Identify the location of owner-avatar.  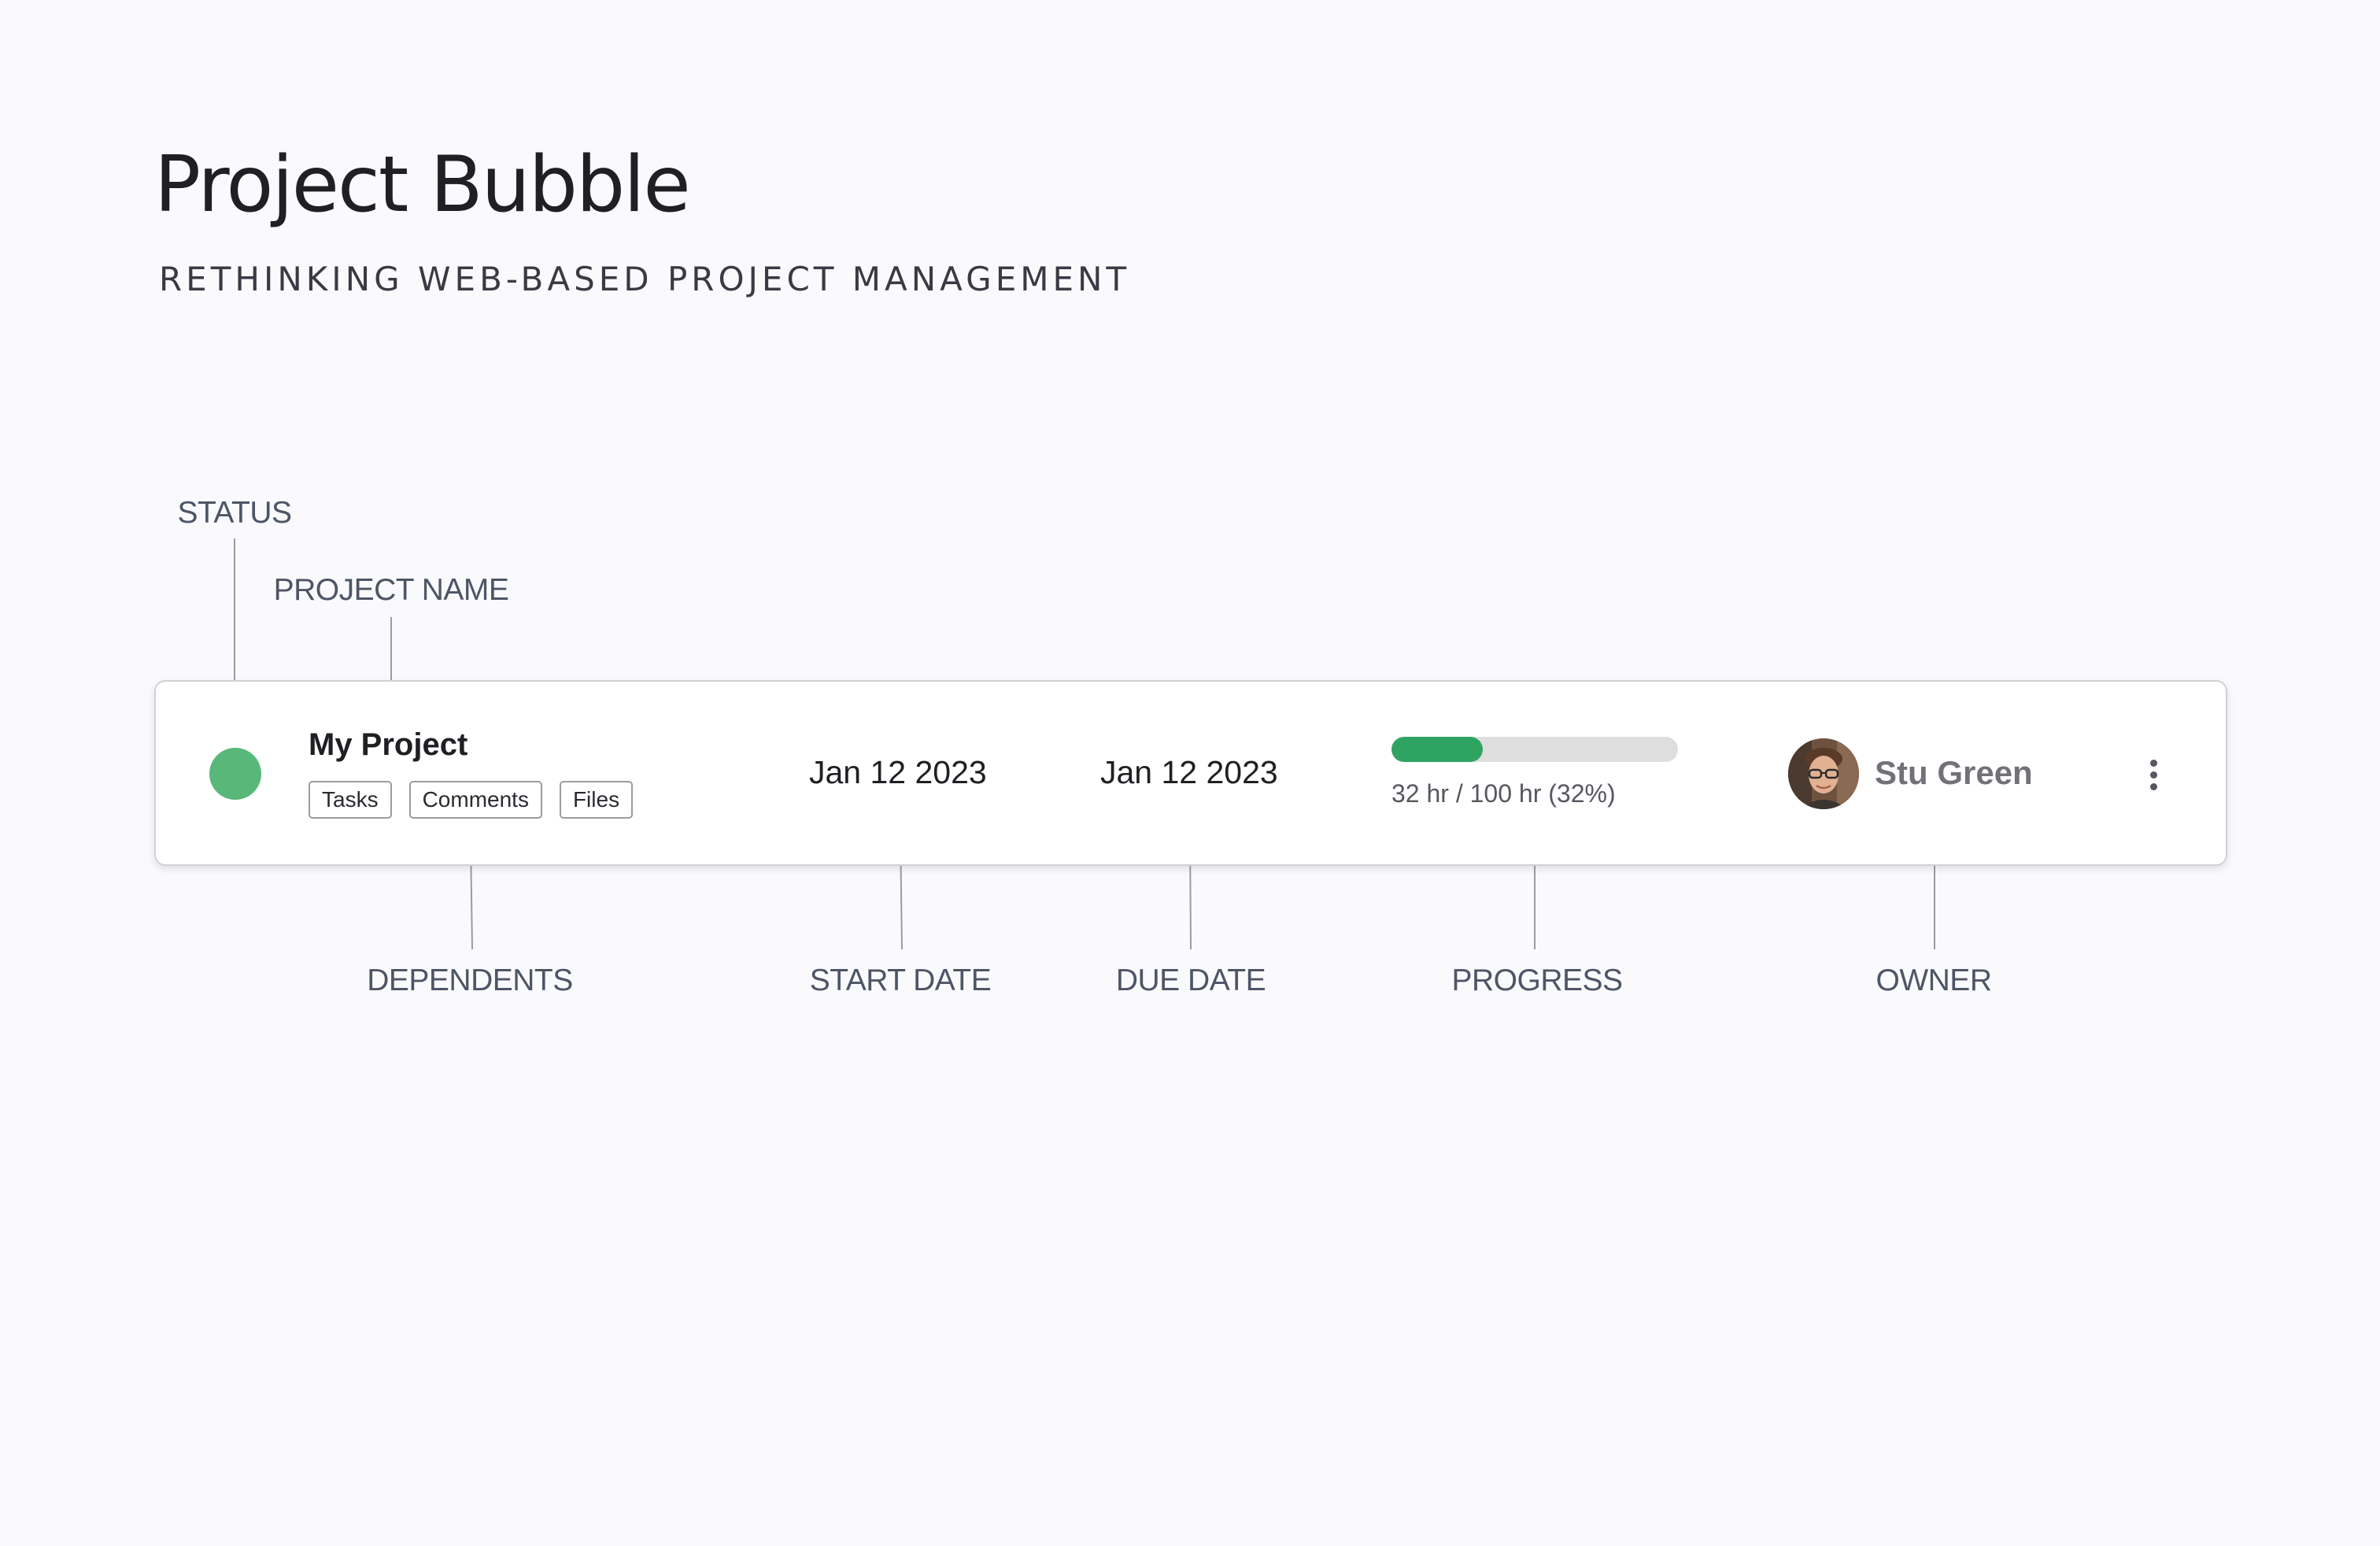
(1824, 774).